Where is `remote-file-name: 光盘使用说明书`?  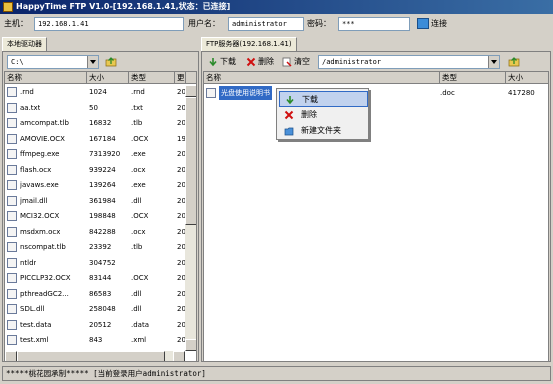 remote-file-name: 光盘使用说明书 is located at coordinates (245, 93).